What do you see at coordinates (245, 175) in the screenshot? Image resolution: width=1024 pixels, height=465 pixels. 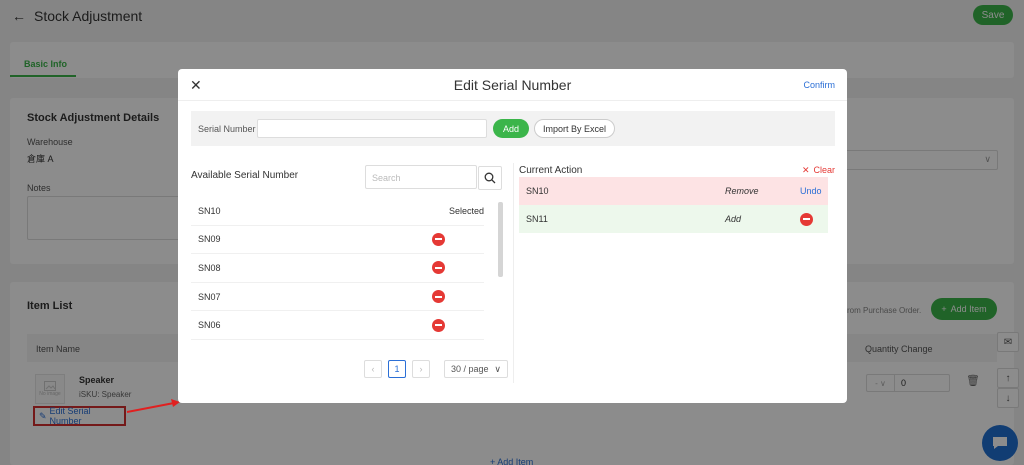 I see `available-serial-title: Available Serial Number` at bounding box center [245, 175].